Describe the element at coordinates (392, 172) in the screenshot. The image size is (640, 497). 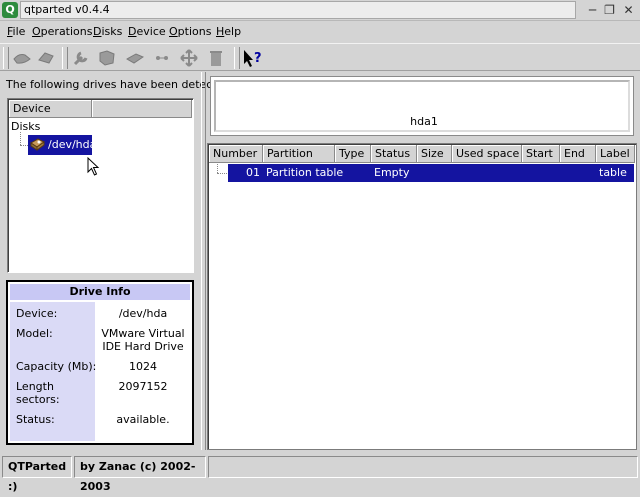
I see `cell-status: Empty` at that location.